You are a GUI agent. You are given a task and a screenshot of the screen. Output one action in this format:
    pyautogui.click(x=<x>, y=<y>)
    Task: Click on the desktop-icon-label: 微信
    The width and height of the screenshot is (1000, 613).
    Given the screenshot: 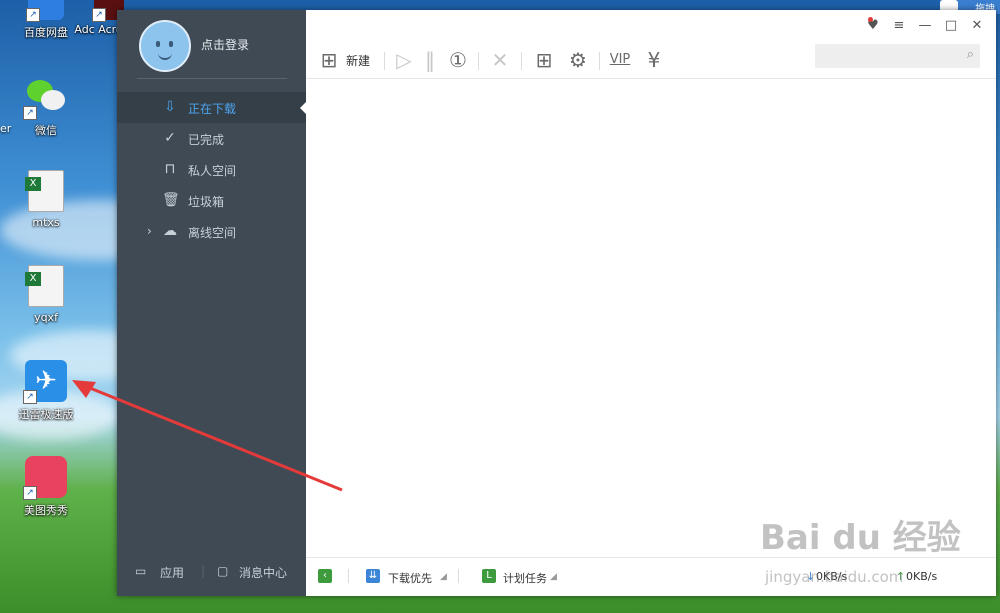 What is the action you would take?
    pyautogui.click(x=46, y=130)
    